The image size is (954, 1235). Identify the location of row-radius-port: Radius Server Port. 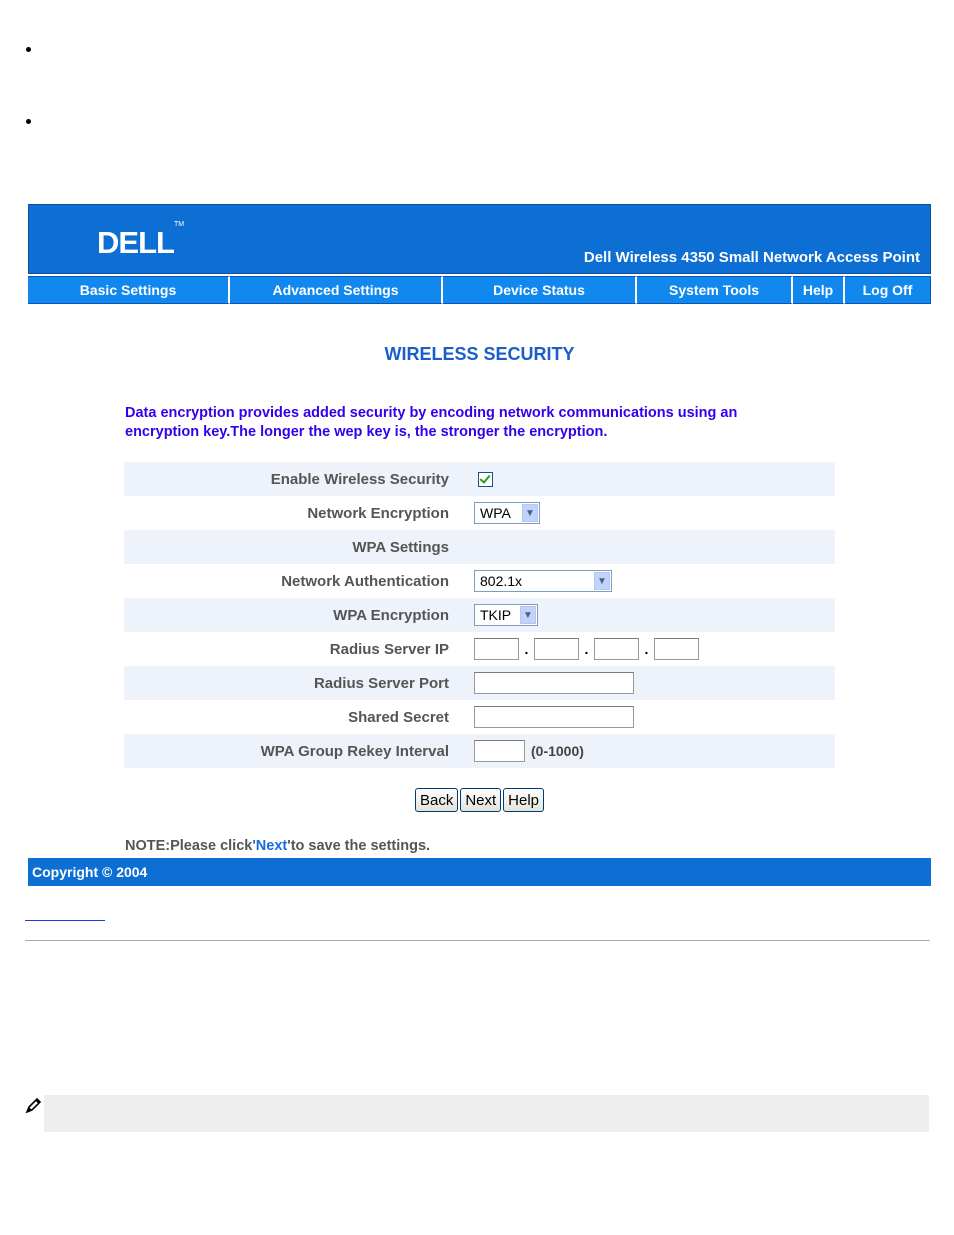
(479, 683).